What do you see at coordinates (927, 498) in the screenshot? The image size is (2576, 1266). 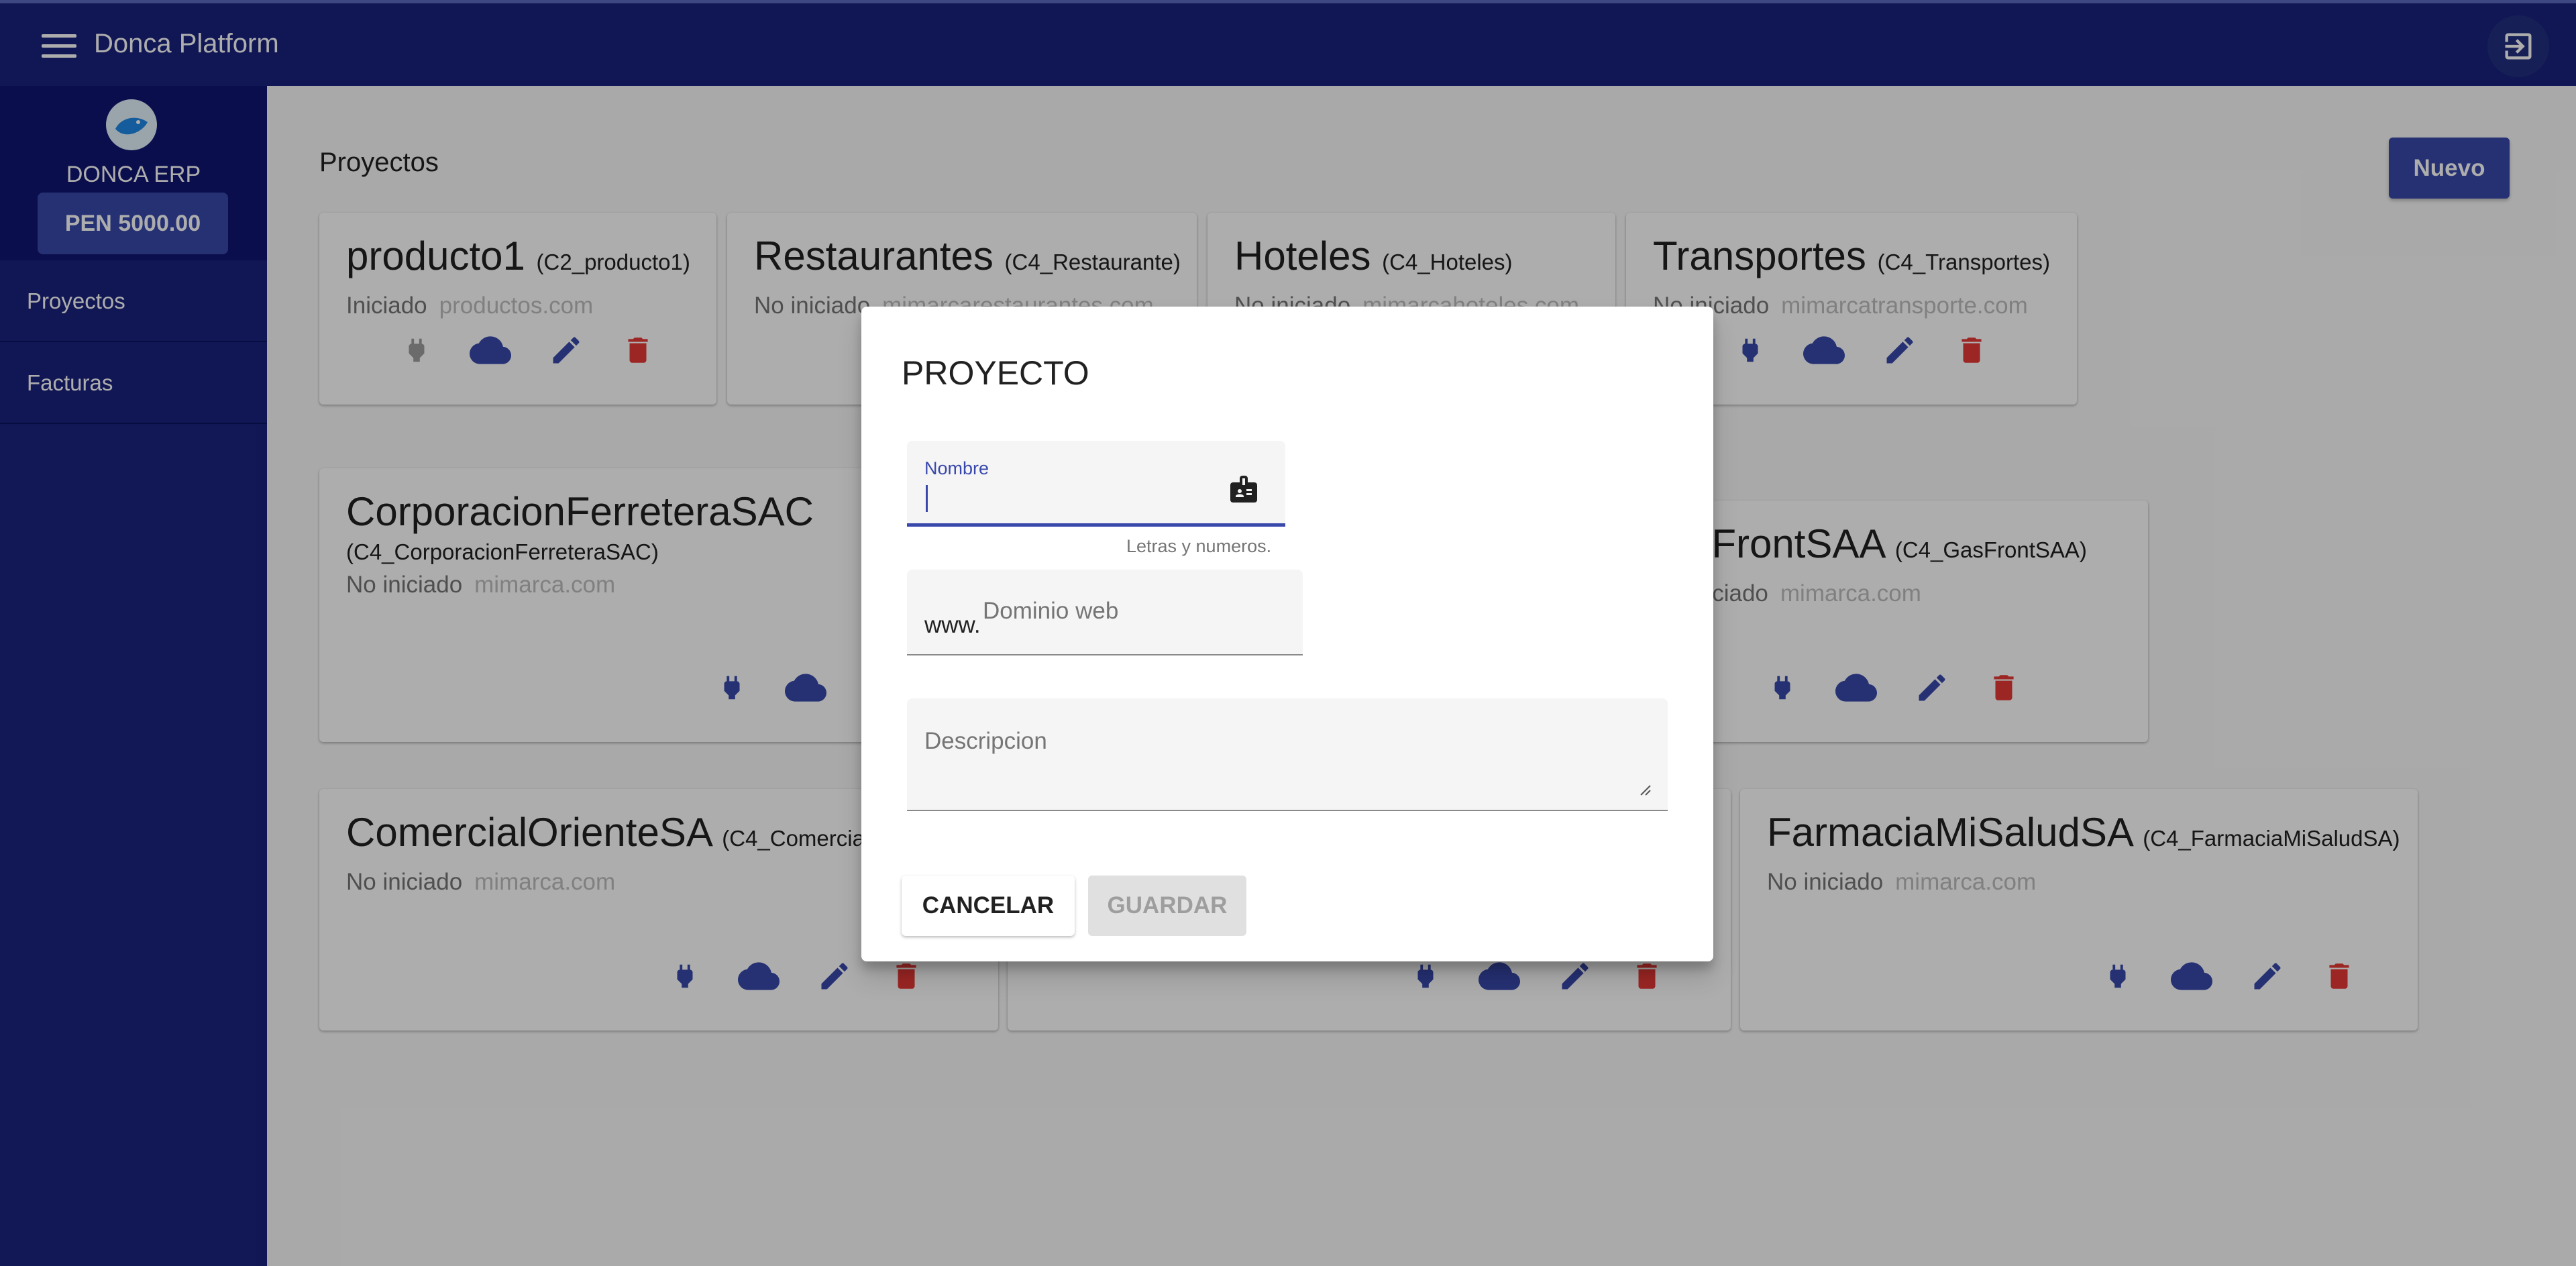 I see `text-cursor` at bounding box center [927, 498].